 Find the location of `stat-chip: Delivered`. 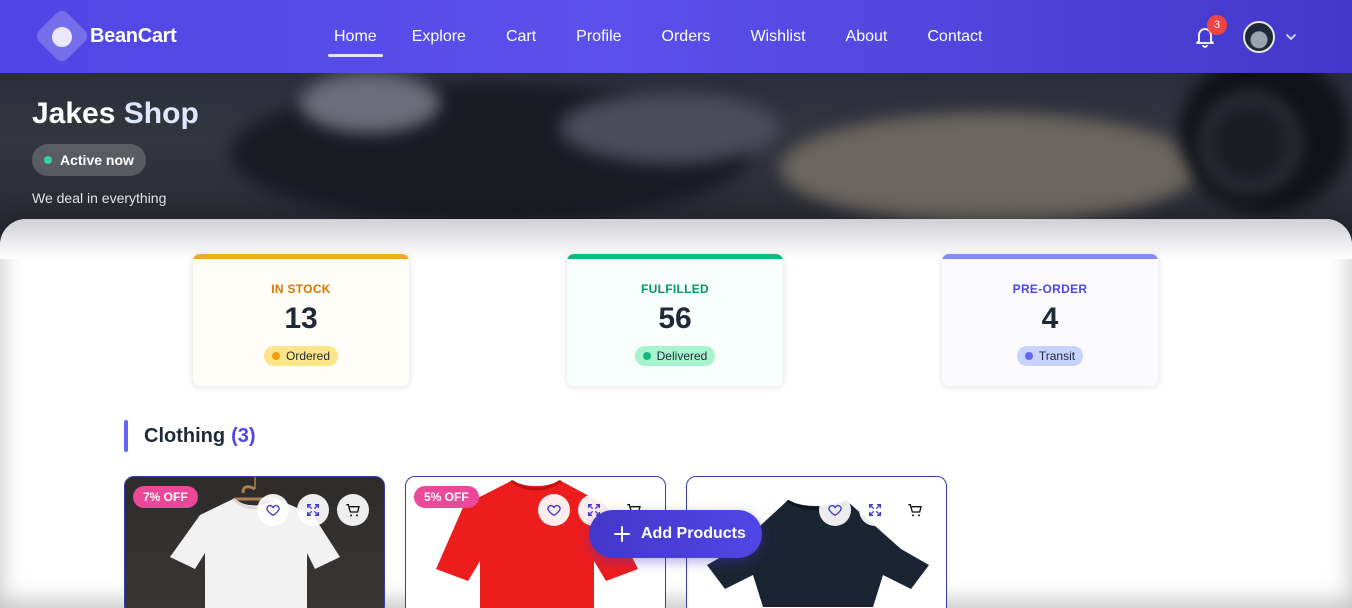

stat-chip: Delivered is located at coordinates (675, 356).